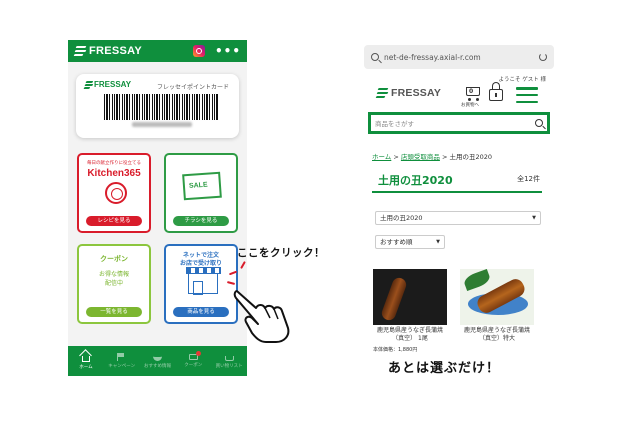  I want to click on flag-icon, so click(121, 357).